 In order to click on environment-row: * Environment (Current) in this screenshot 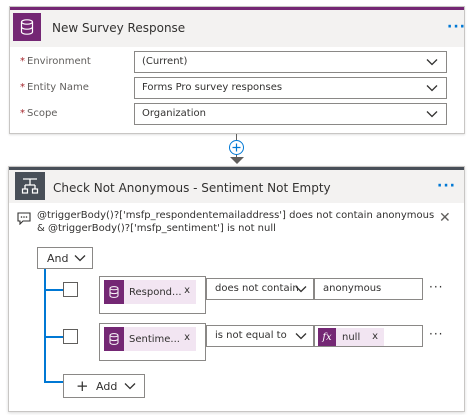, I will do `click(237, 63)`.